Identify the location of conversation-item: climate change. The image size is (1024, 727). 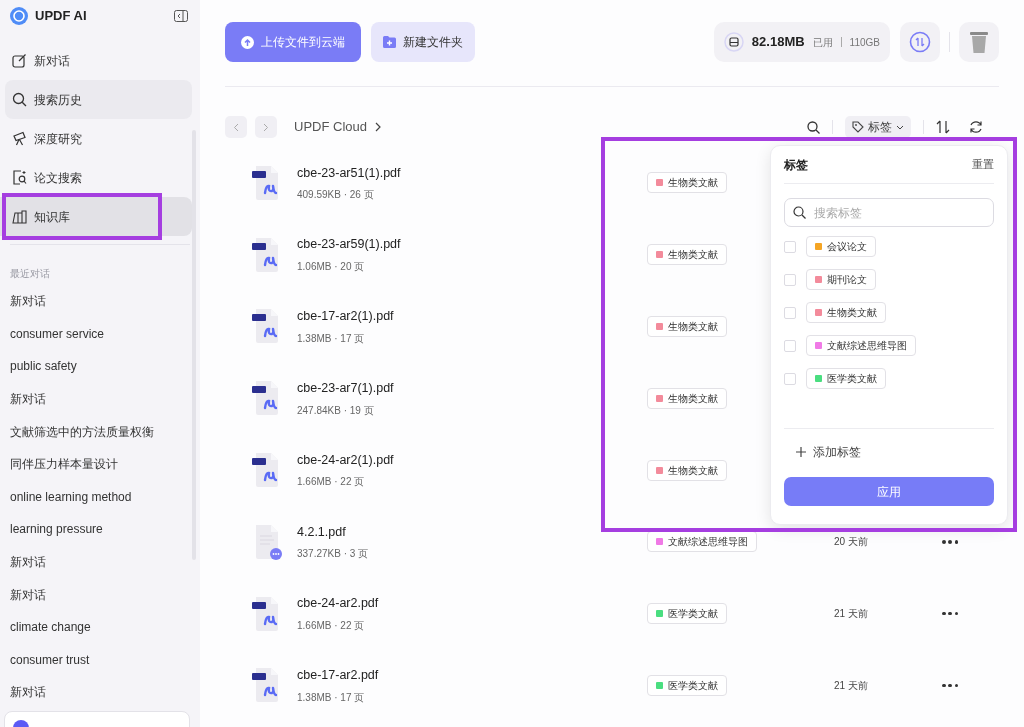
(100, 627).